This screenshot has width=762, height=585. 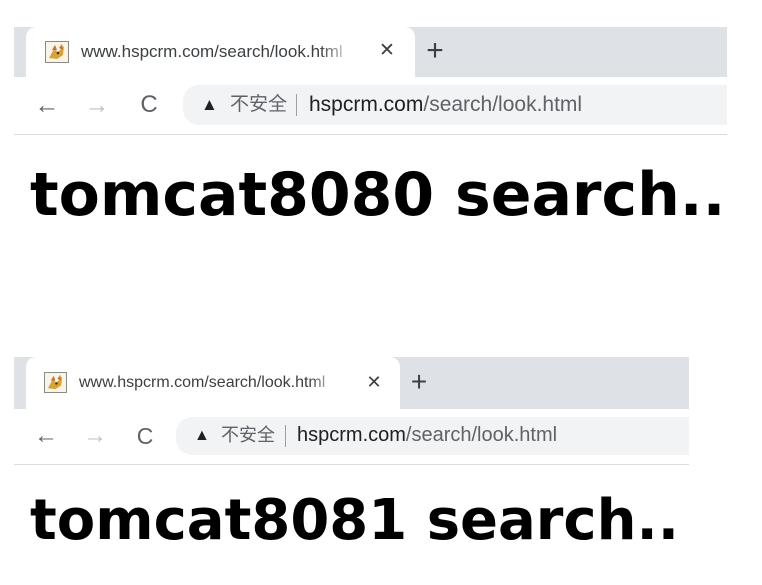 I want to click on url-text: hspcrm.com/search/look.html, so click(x=427, y=435).